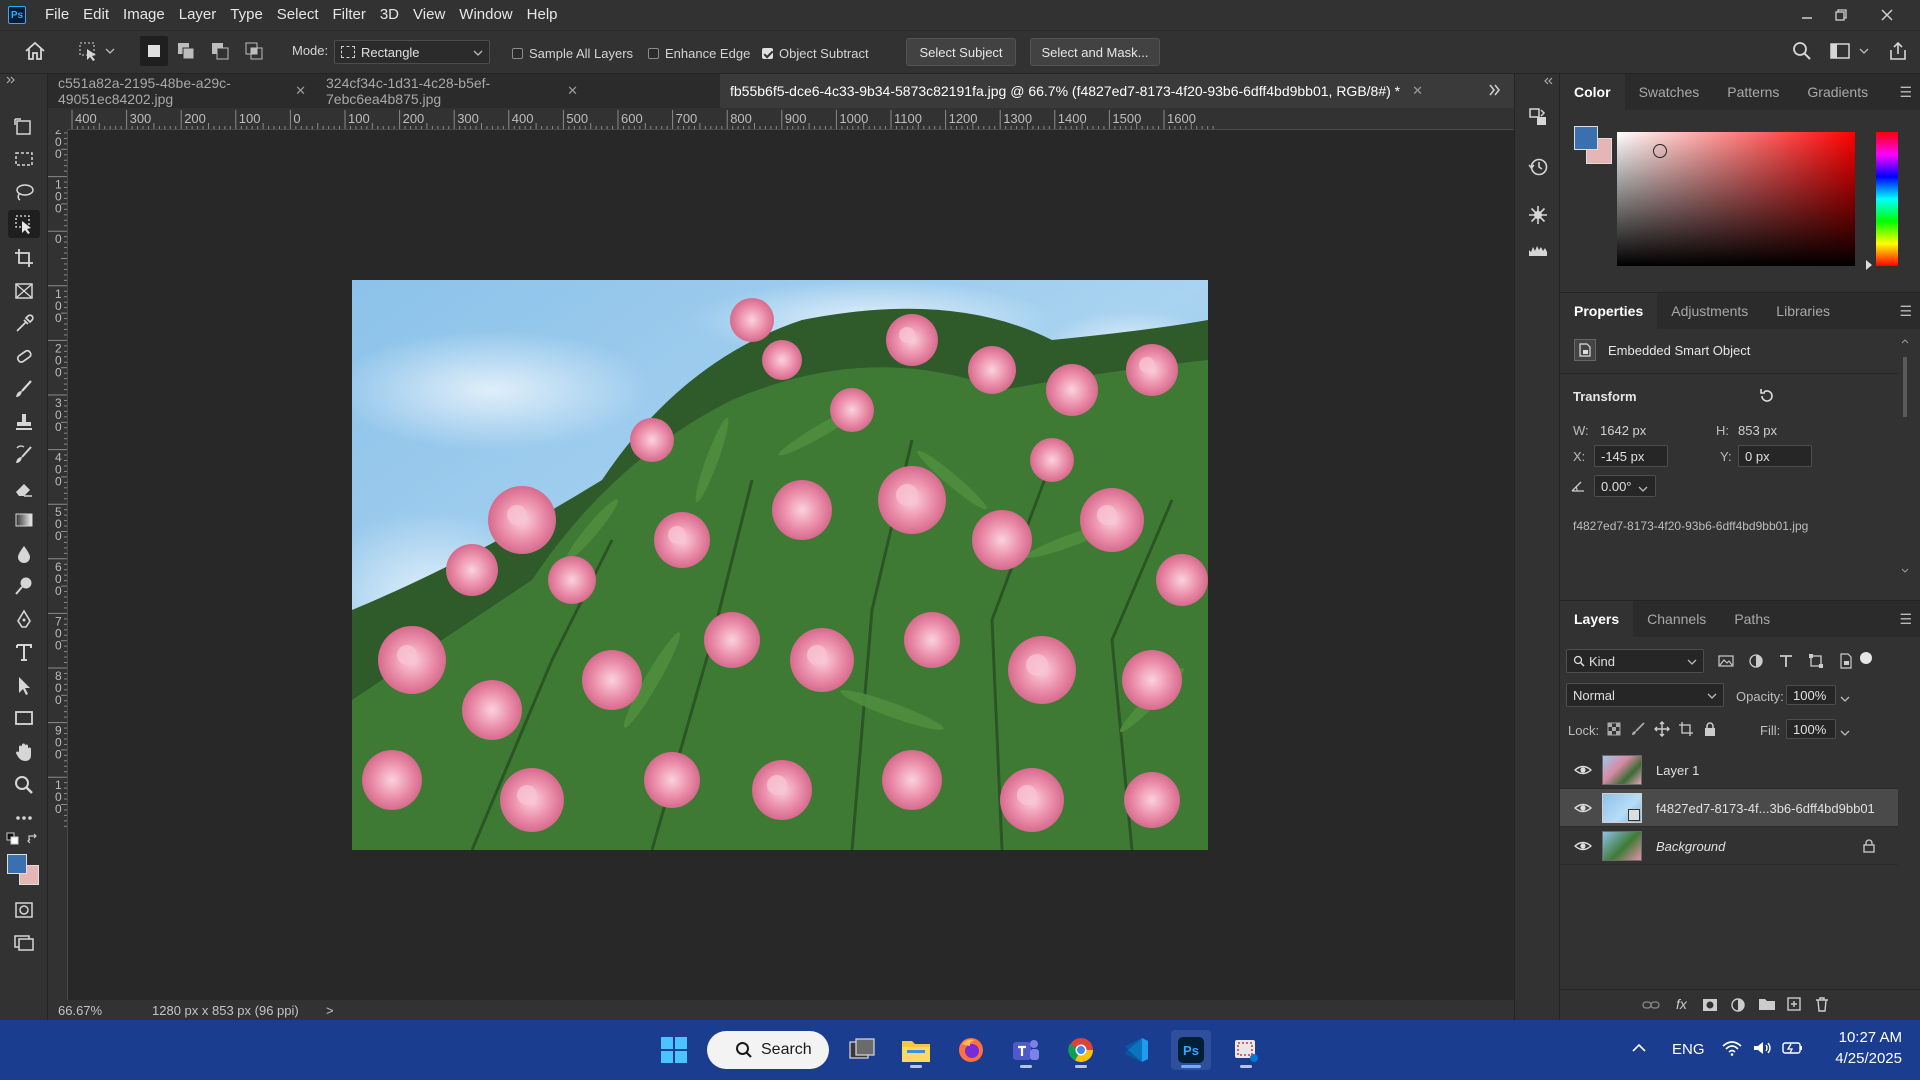 The image size is (1920, 1080). Describe the element at coordinates (24, 488) in the screenshot. I see `eraser-tool-icon` at that location.